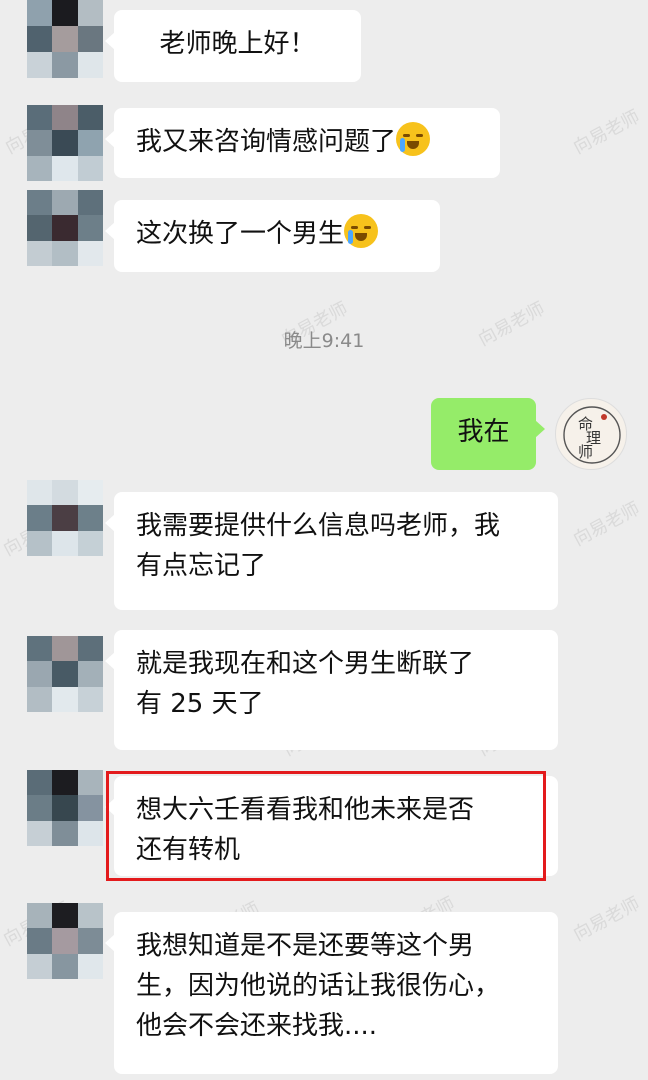 Image resolution: width=648 pixels, height=1080 pixels. Describe the element at coordinates (324, 341) in the screenshot. I see `message-timestamp: 晚上9:41` at that location.